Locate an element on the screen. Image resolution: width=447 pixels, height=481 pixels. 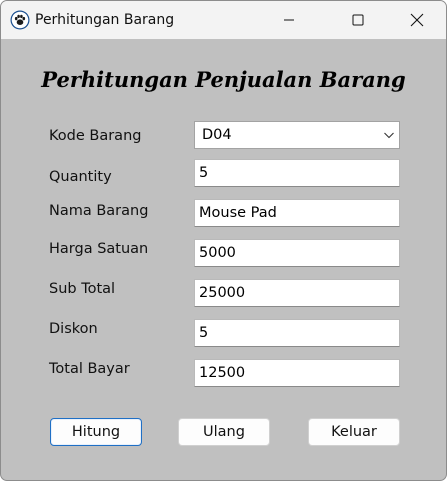
harga-satuan-label: Harga Satuan is located at coordinates (99, 249).